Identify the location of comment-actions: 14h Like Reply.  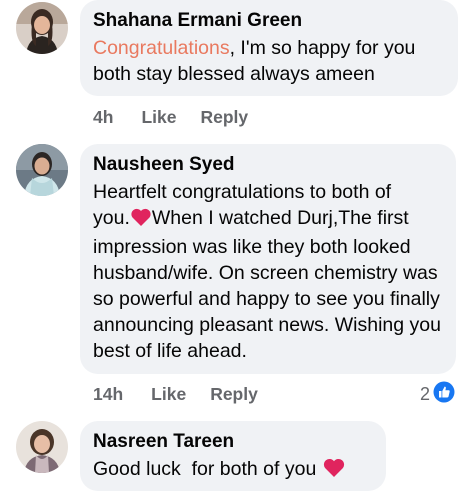
(175, 394).